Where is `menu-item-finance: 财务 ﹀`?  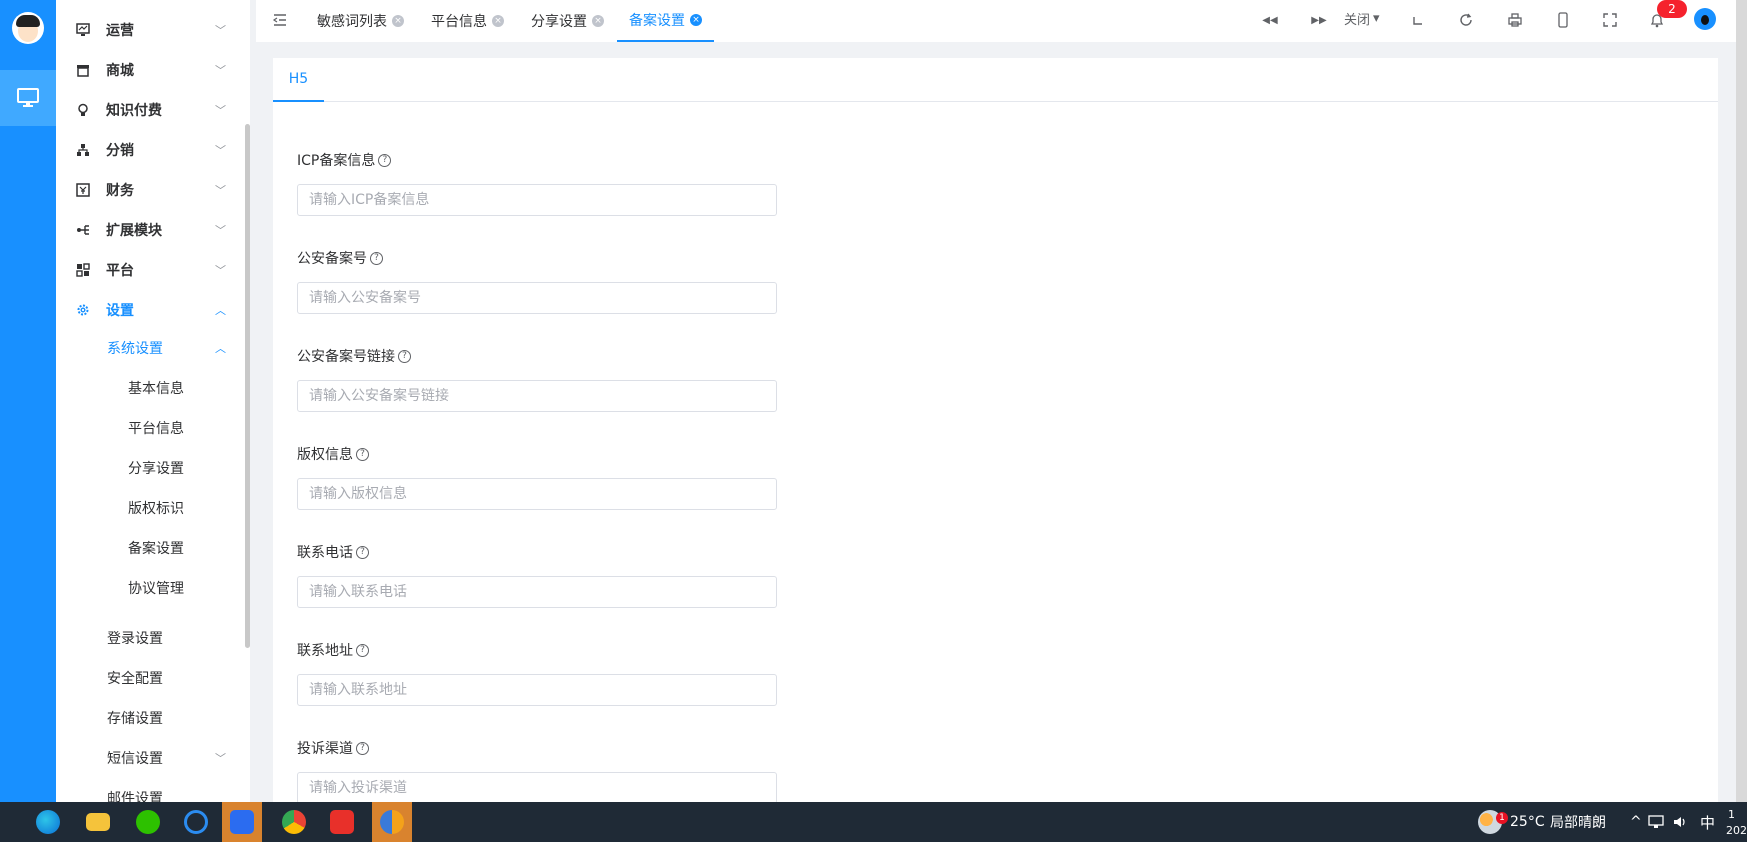 menu-item-finance: 财务 ﹀ is located at coordinates (151, 190).